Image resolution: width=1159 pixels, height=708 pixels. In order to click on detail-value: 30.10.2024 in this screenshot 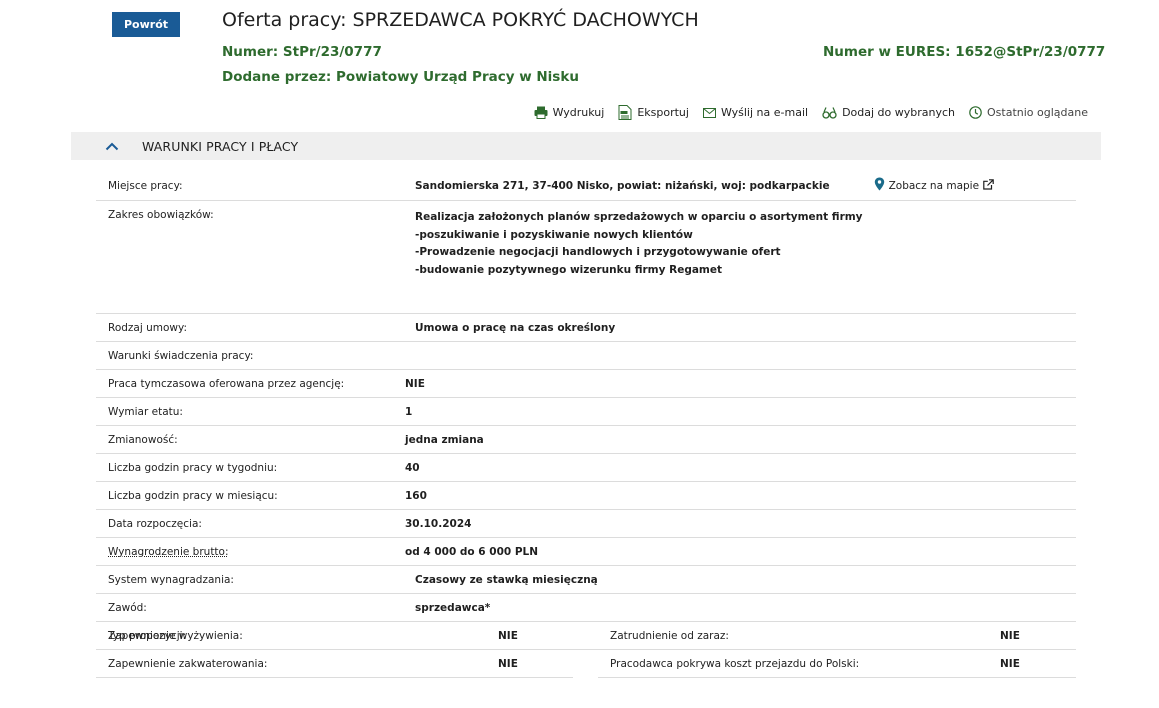, I will do `click(438, 523)`.